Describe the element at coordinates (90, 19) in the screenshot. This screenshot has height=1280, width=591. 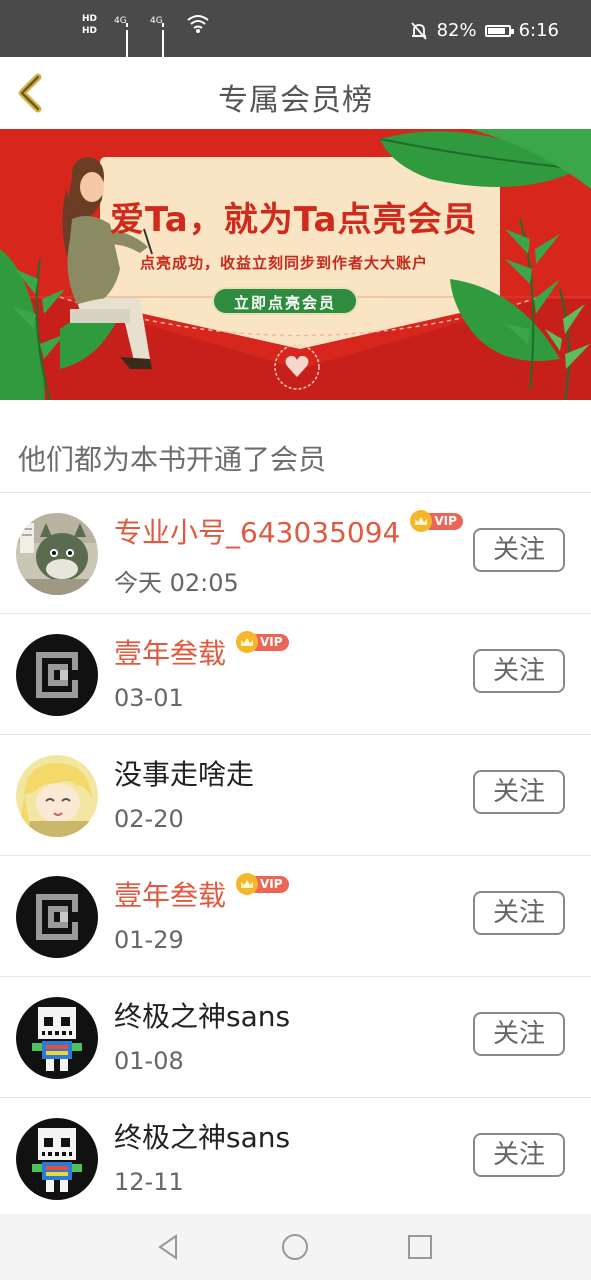
I see `hd-label-1: HD` at that location.